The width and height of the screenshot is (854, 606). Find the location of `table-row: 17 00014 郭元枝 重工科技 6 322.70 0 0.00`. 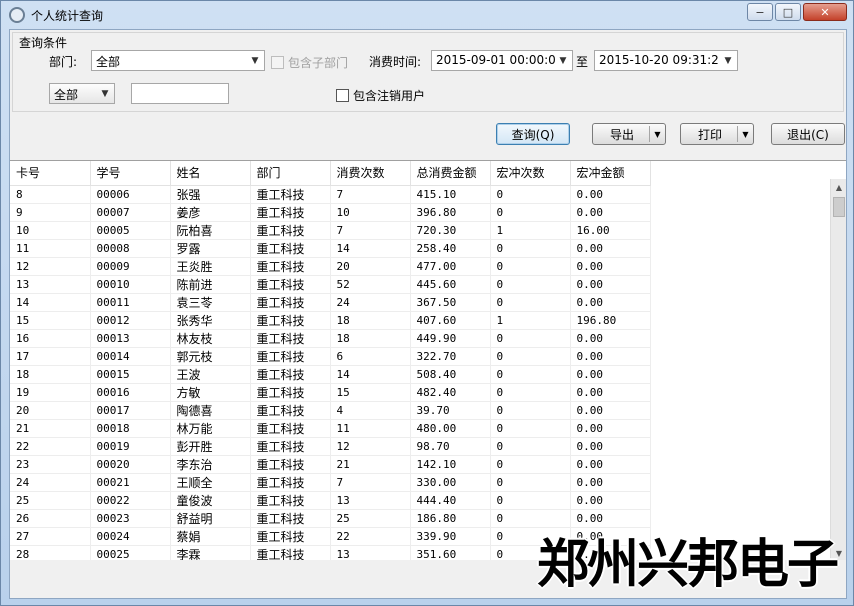

table-row: 17 00014 郭元枝 重工科技 6 322.70 0 0.00 is located at coordinates (330, 356).